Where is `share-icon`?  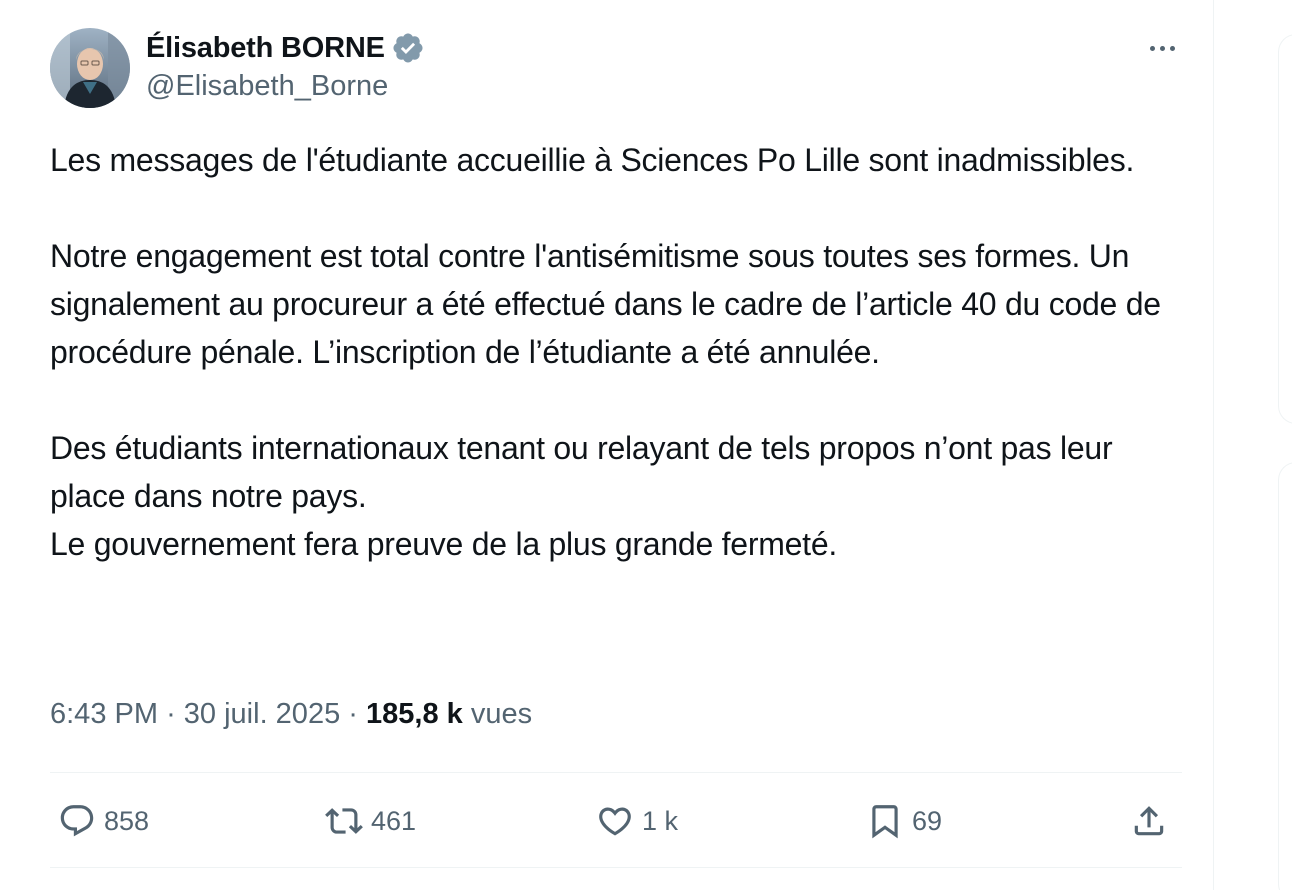
share-icon is located at coordinates (1149, 821).